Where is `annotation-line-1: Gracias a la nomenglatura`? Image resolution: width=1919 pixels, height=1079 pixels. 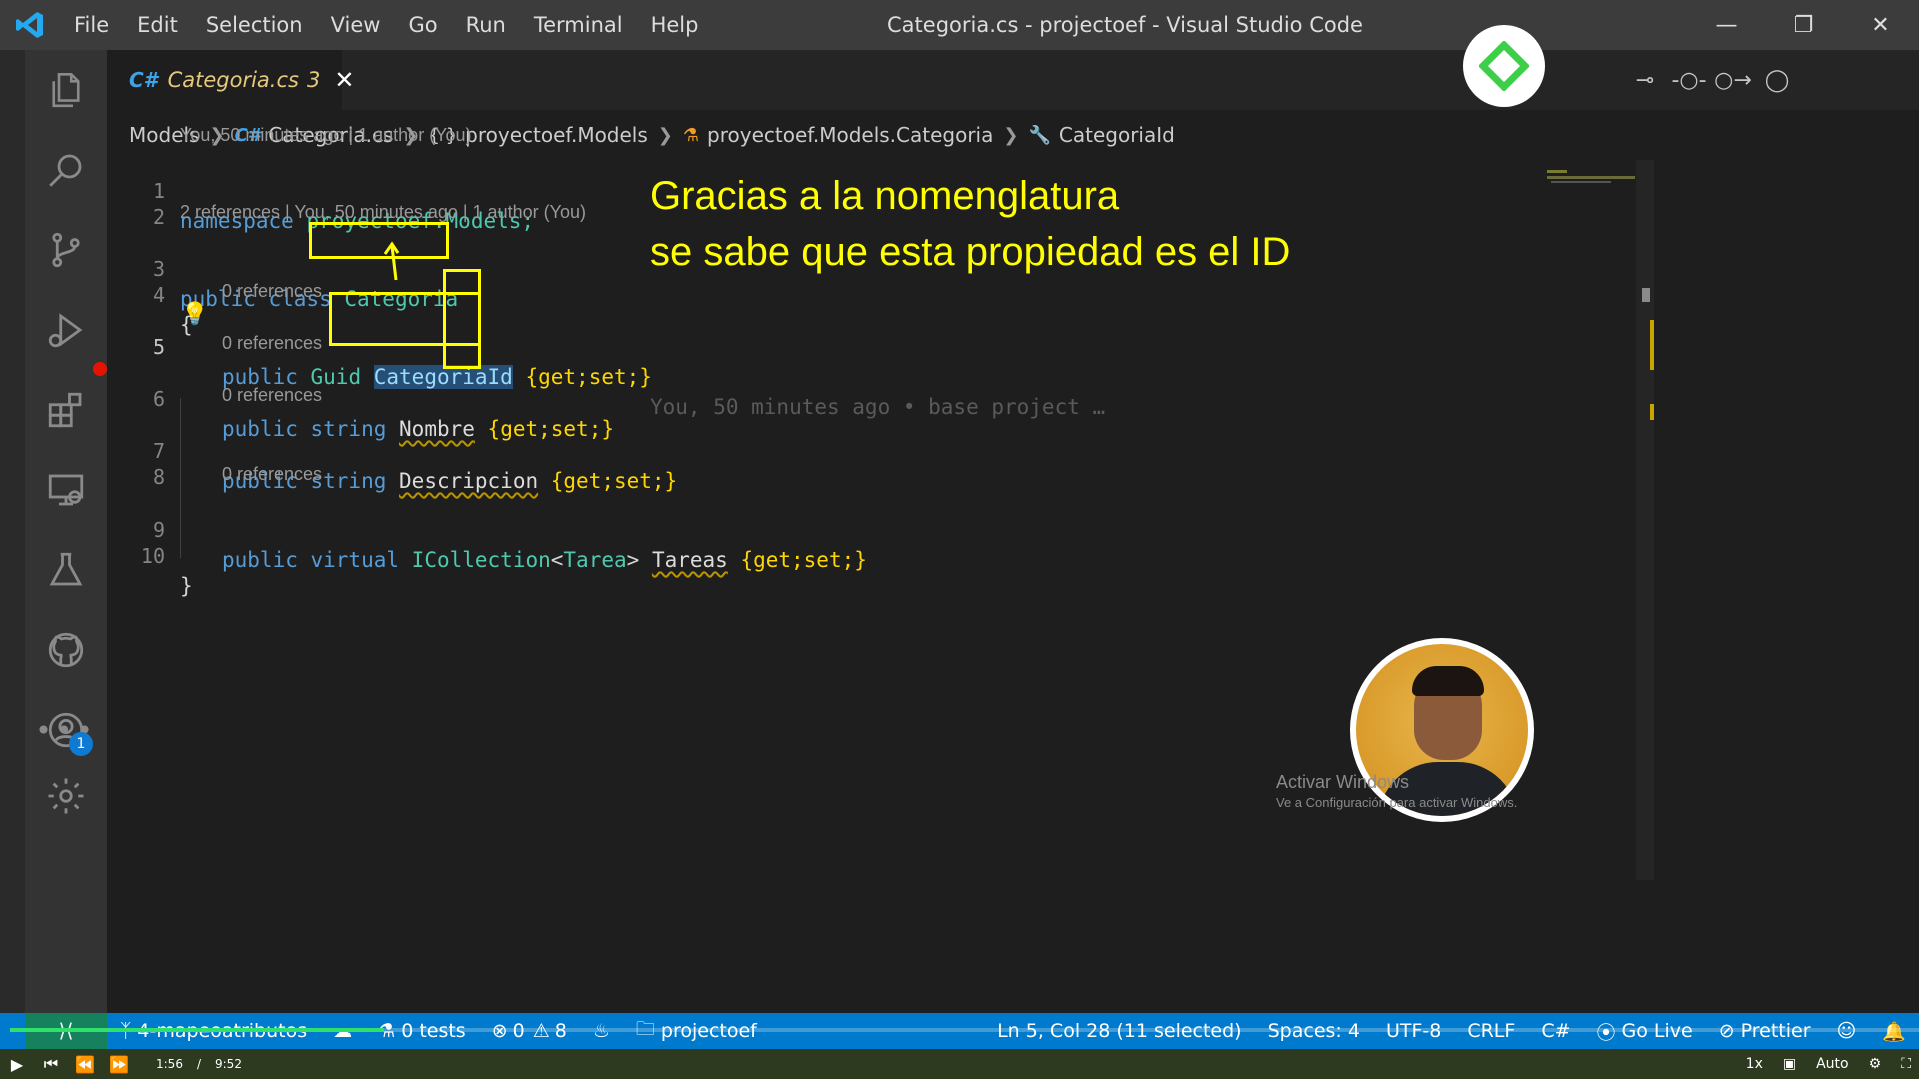 annotation-line-1: Gracias a la nomenglatura is located at coordinates (885, 196).